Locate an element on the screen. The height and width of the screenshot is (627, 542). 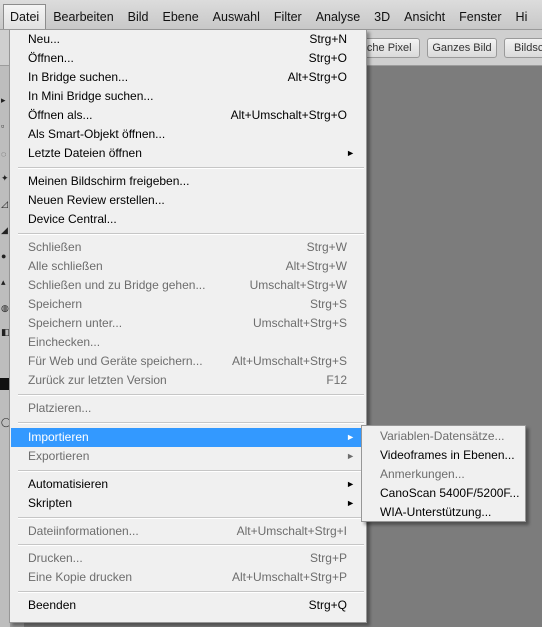
wand-tool-icon: ✦ is located at coordinates (5, 178).